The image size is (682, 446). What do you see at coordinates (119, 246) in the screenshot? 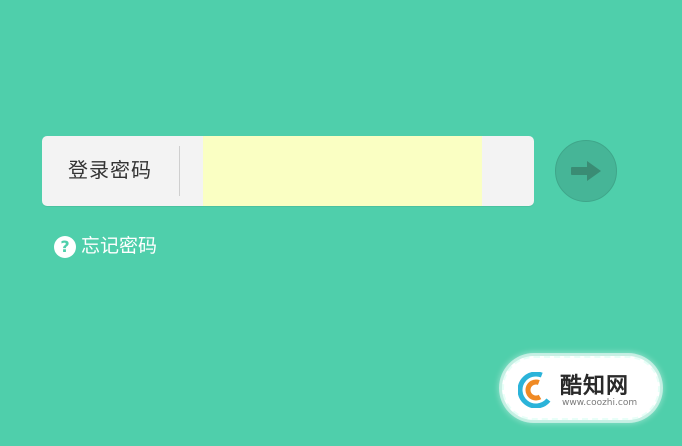
I see `forgot-password-label: 忘记密码` at bounding box center [119, 246].